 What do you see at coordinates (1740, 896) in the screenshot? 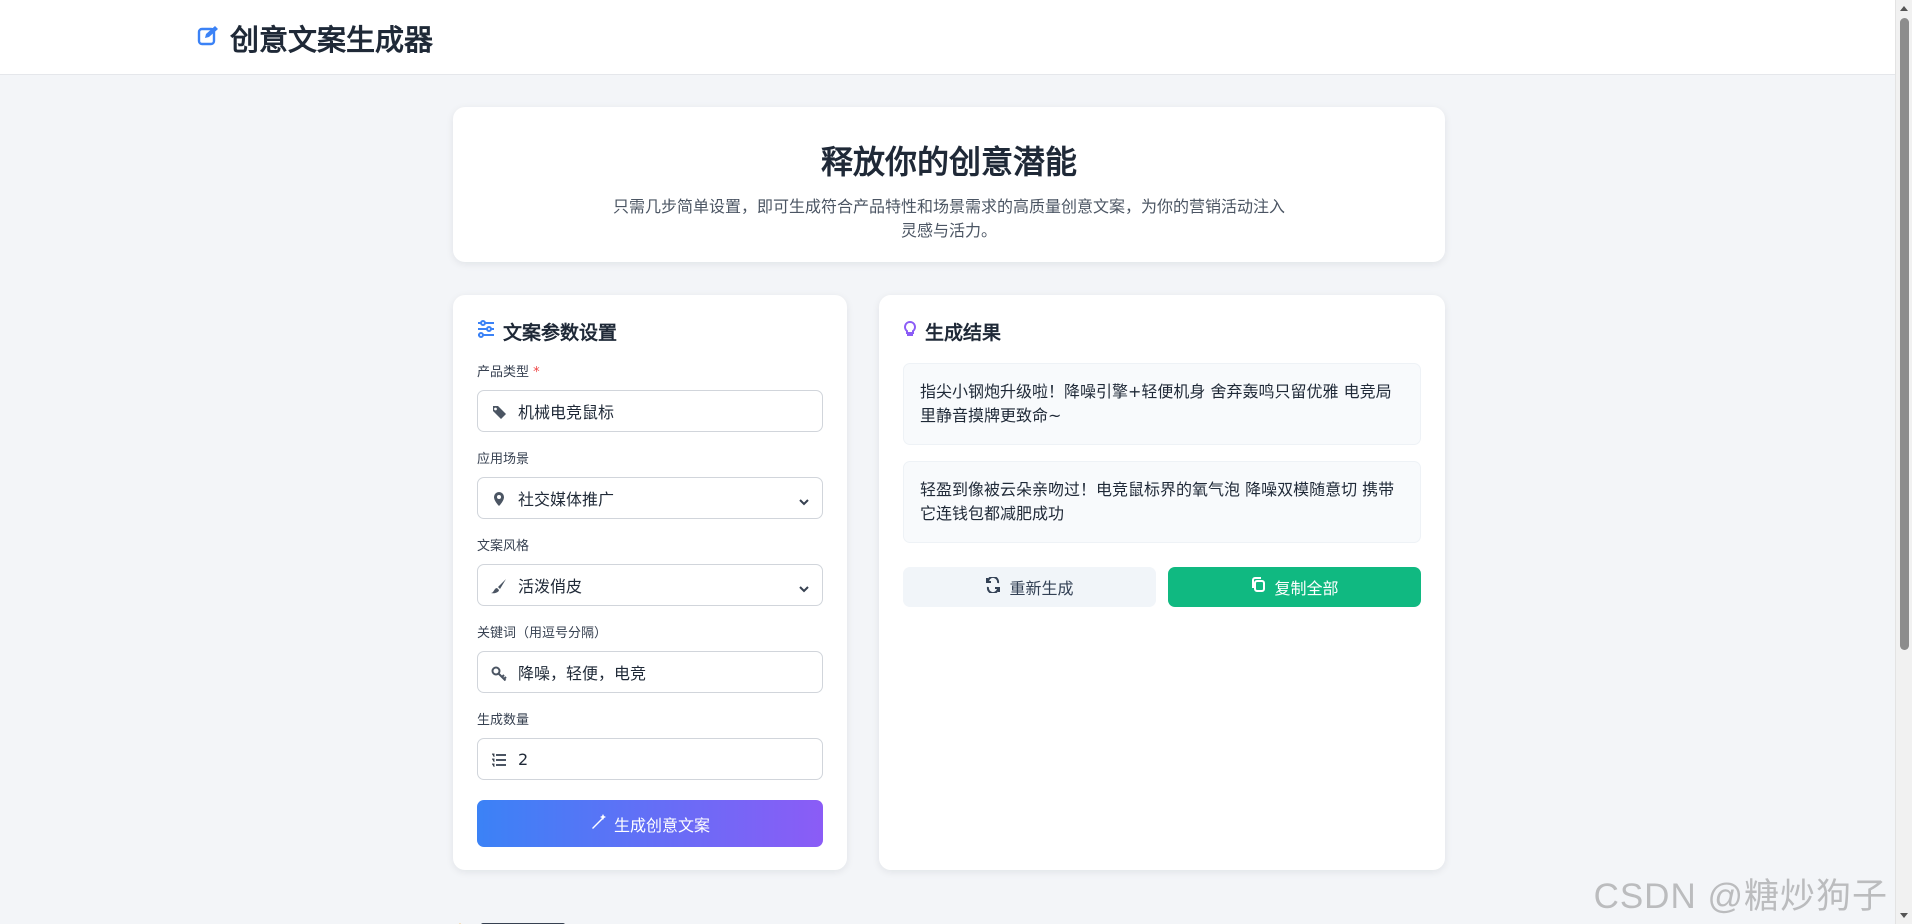
I see `watermark: CSDN @糖炒狗子` at bounding box center [1740, 896].